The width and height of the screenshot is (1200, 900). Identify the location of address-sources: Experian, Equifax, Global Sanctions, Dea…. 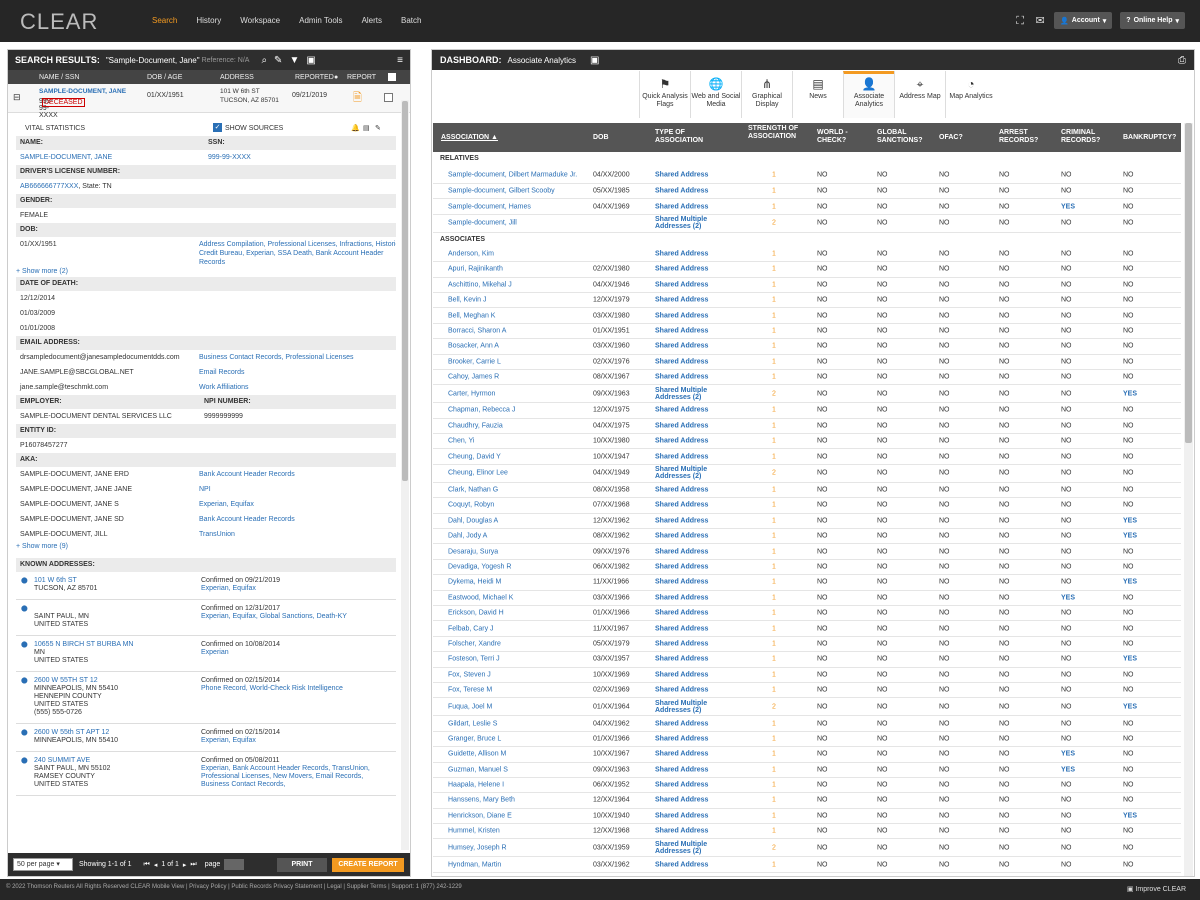
(293, 617).